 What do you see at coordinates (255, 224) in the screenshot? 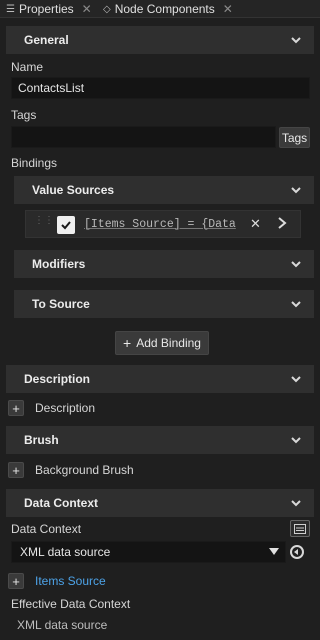
I see `remove-binding-icon: ✕` at bounding box center [255, 224].